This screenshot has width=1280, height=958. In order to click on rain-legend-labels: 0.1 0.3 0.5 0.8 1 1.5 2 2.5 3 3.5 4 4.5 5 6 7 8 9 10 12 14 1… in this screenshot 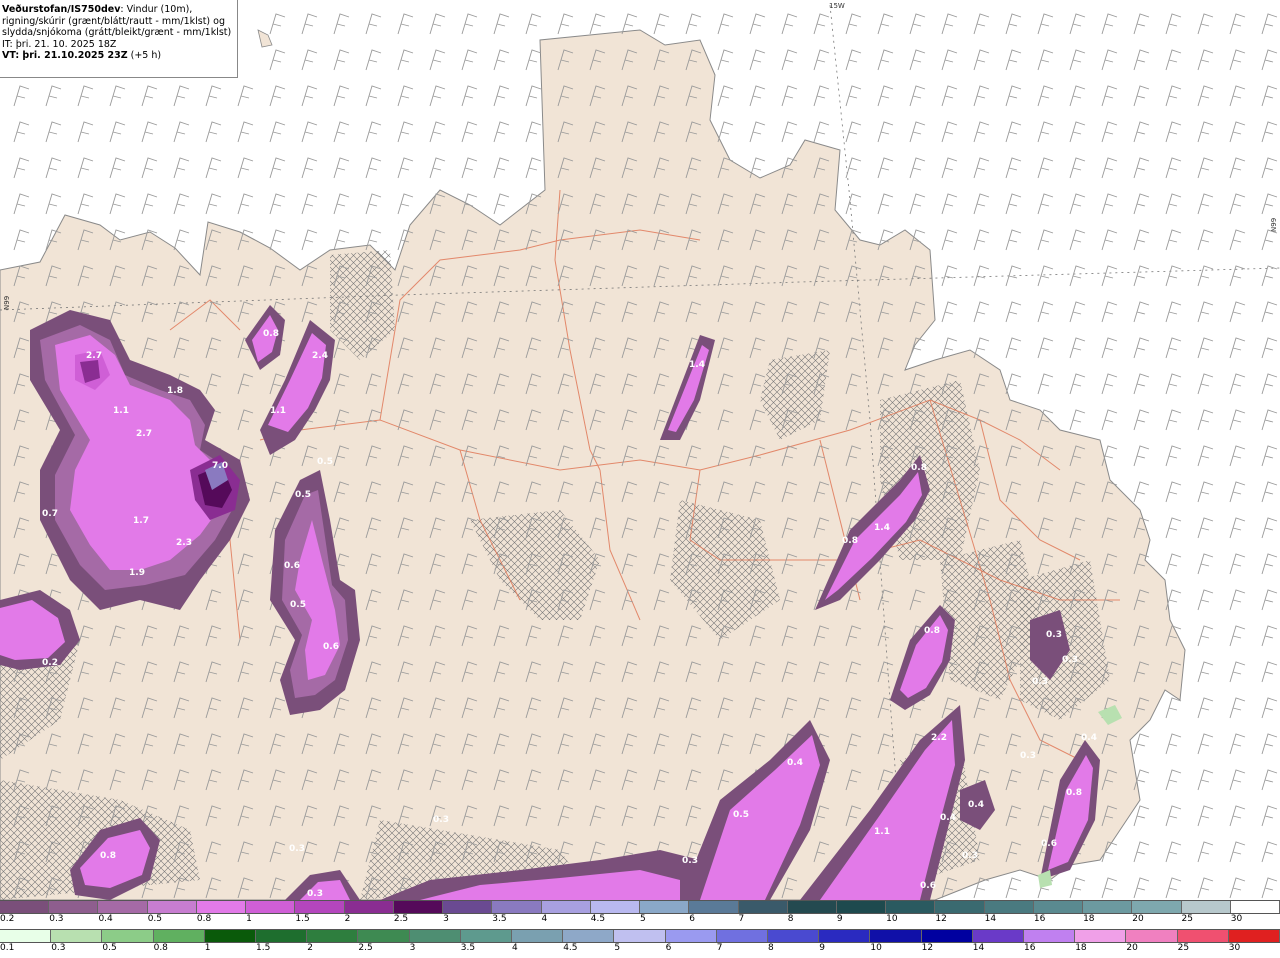, I will do `click(640, 949)`.